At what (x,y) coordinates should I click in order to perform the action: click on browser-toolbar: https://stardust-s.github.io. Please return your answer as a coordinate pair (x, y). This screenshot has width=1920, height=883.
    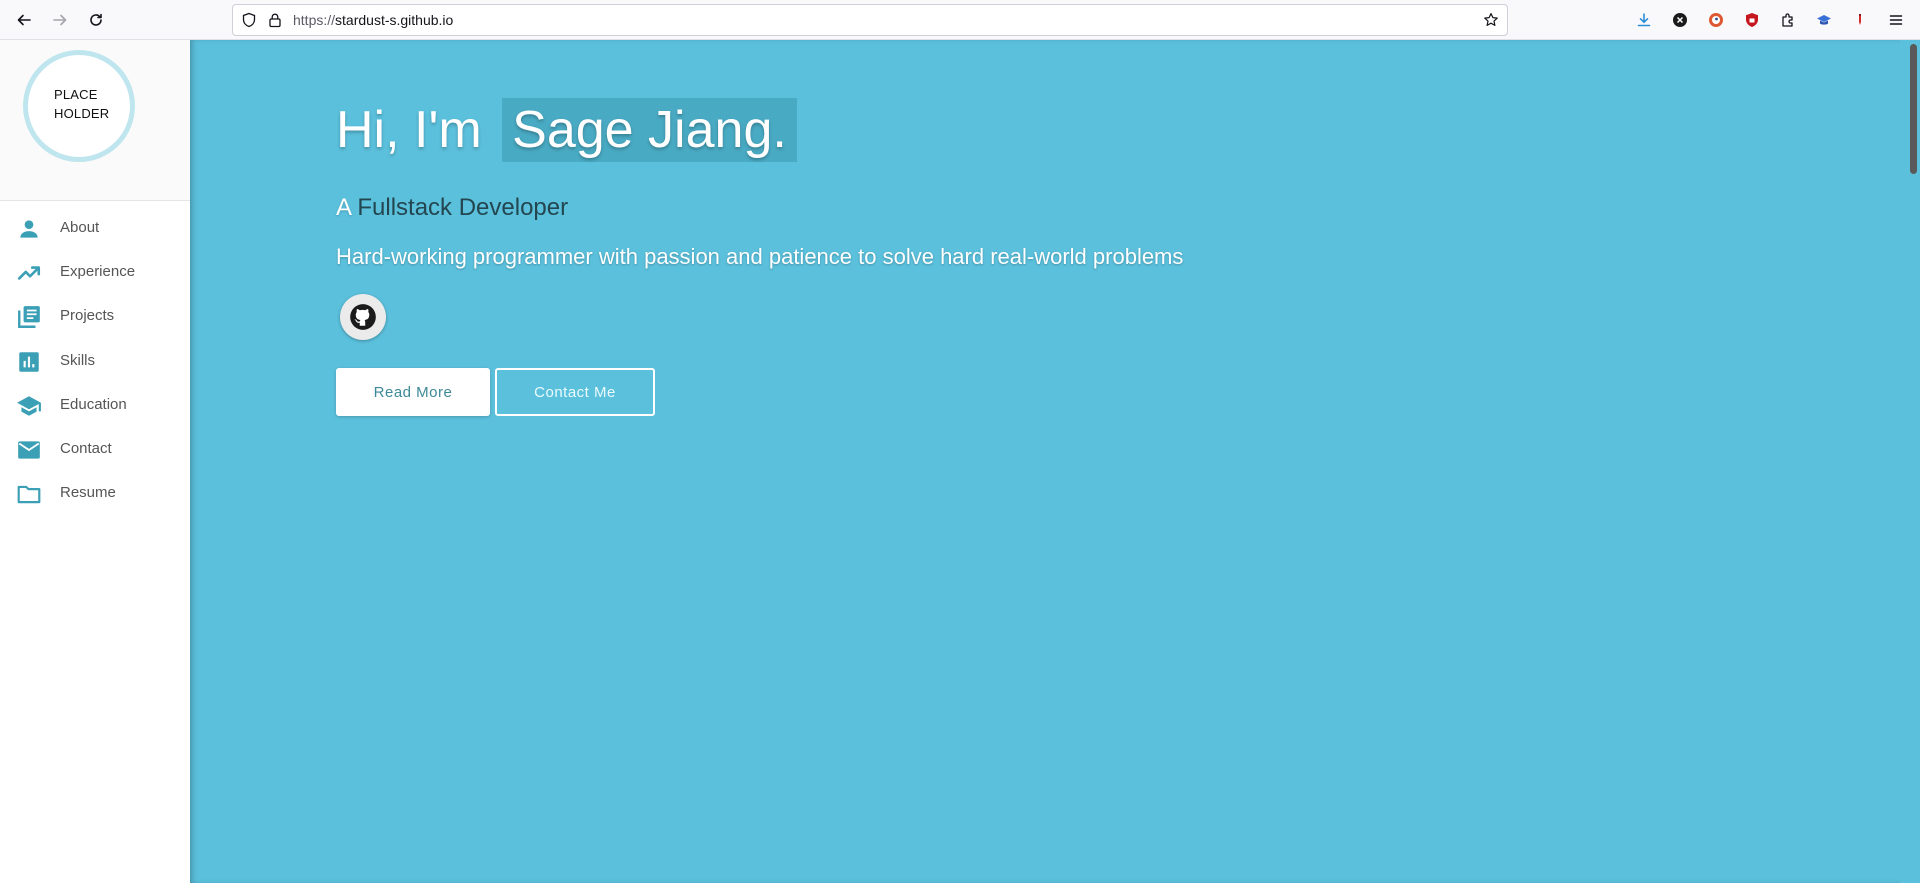
    Looking at the image, I should click on (960, 20).